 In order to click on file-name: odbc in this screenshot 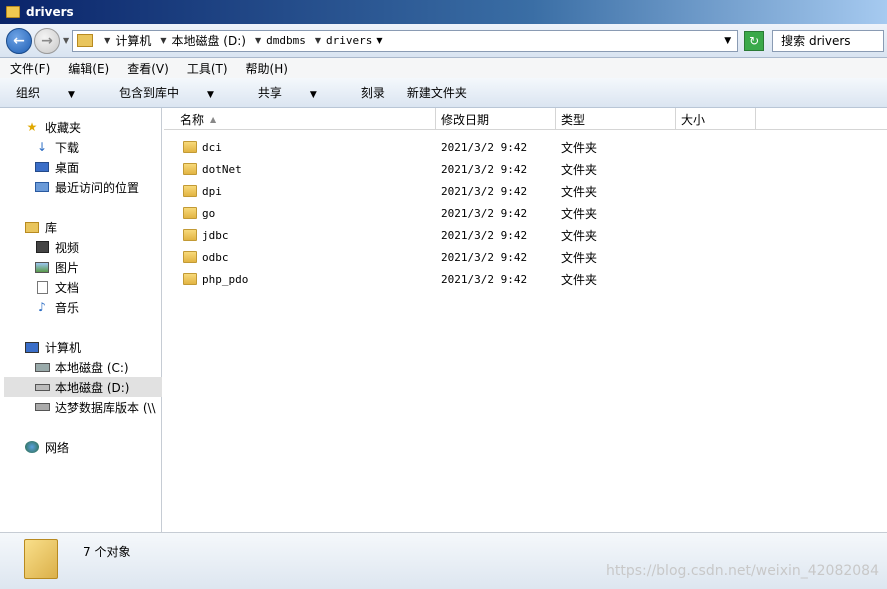, I will do `click(215, 257)`.